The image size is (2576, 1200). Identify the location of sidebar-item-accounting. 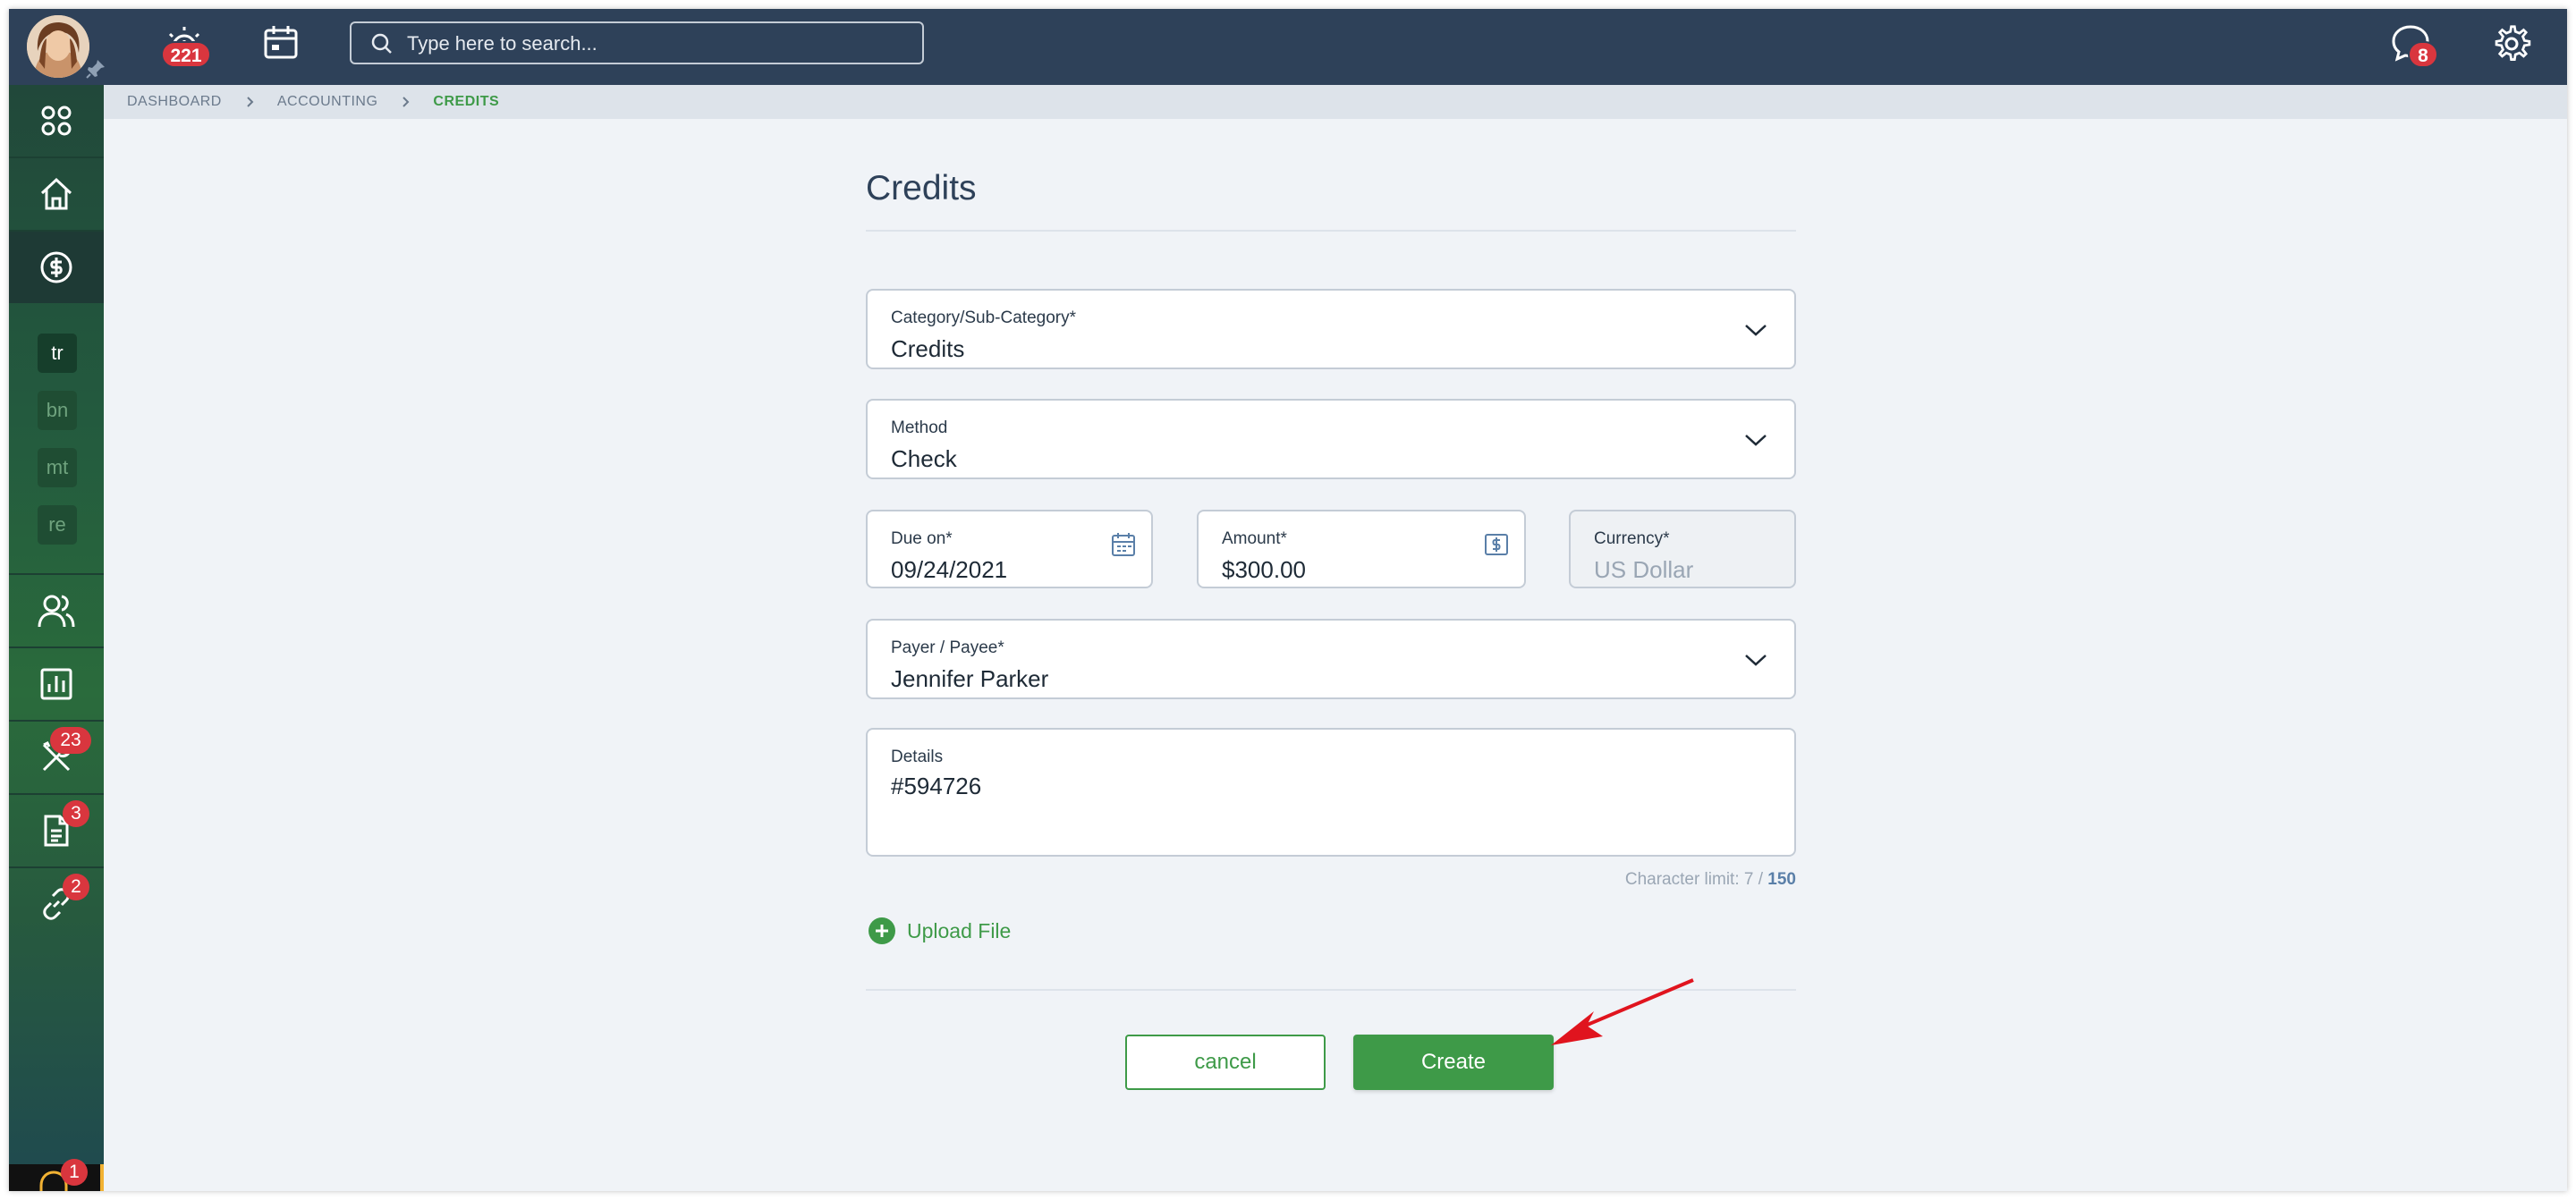
(56, 268).